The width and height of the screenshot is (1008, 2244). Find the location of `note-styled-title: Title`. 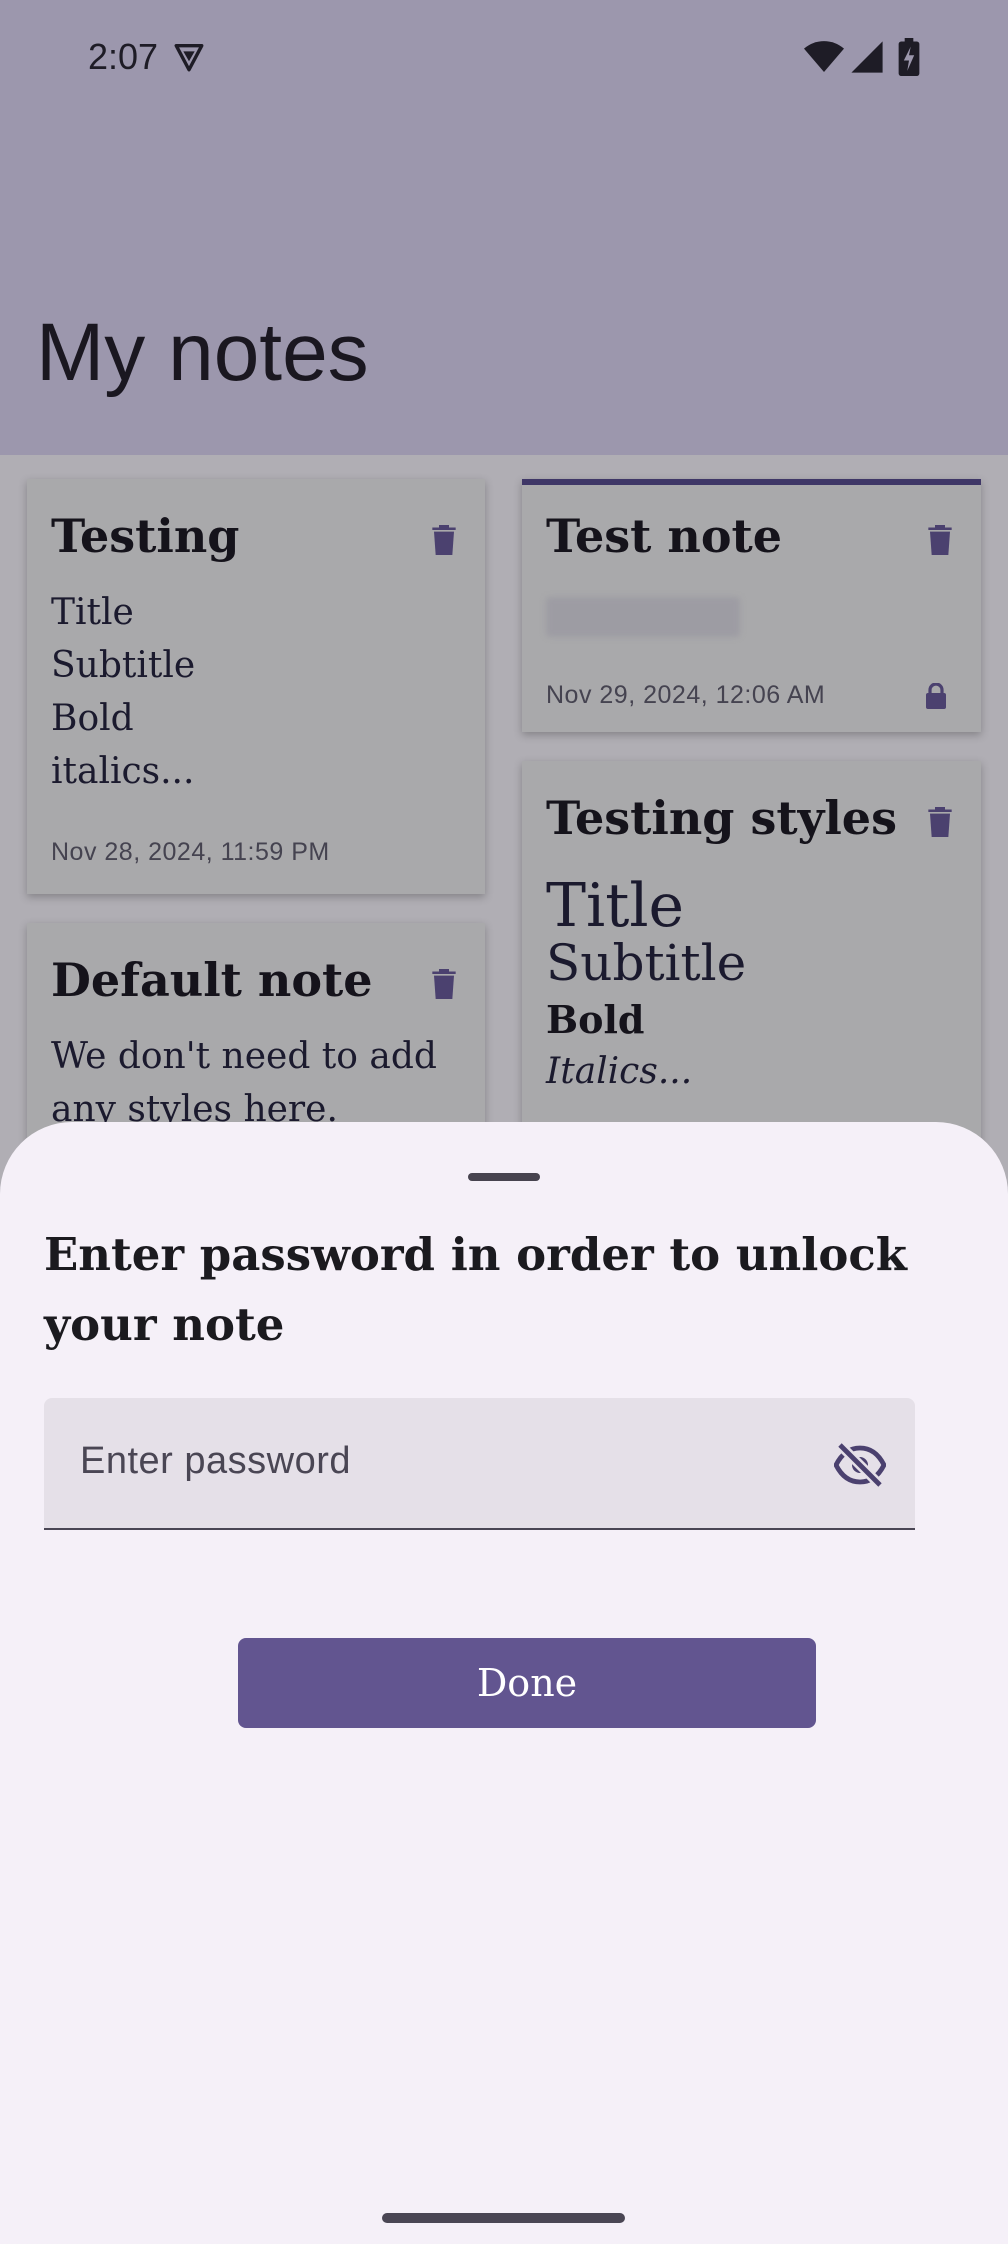

note-styled-title: Title is located at coordinates (615, 906).